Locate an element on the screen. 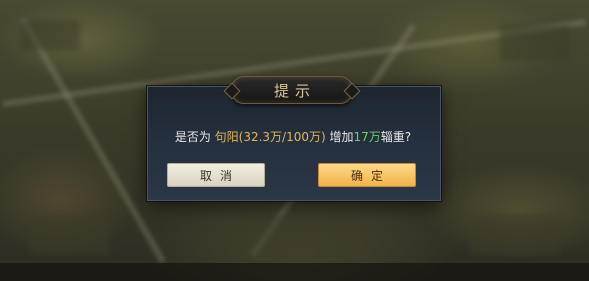  dialog-message: 是否为 句阳(32.3万/100万) 增加17万辎重? is located at coordinates (293, 136).